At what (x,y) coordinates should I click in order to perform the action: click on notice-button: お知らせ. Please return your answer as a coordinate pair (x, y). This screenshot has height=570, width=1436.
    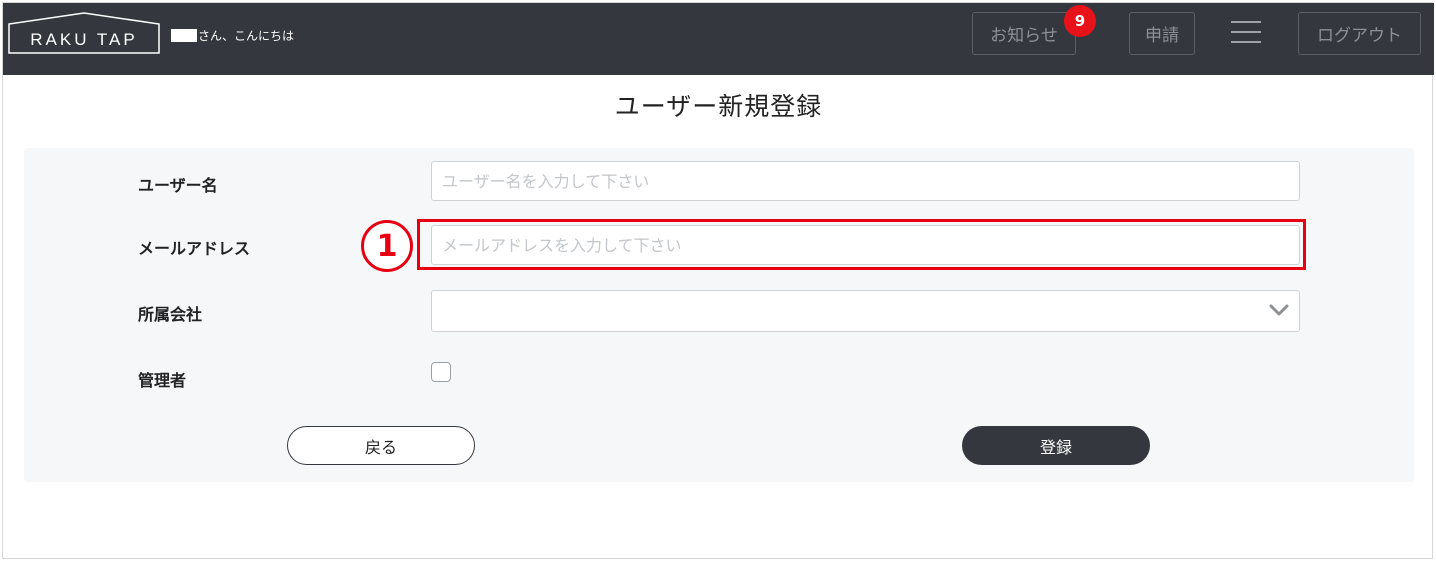
    Looking at the image, I should click on (1024, 33).